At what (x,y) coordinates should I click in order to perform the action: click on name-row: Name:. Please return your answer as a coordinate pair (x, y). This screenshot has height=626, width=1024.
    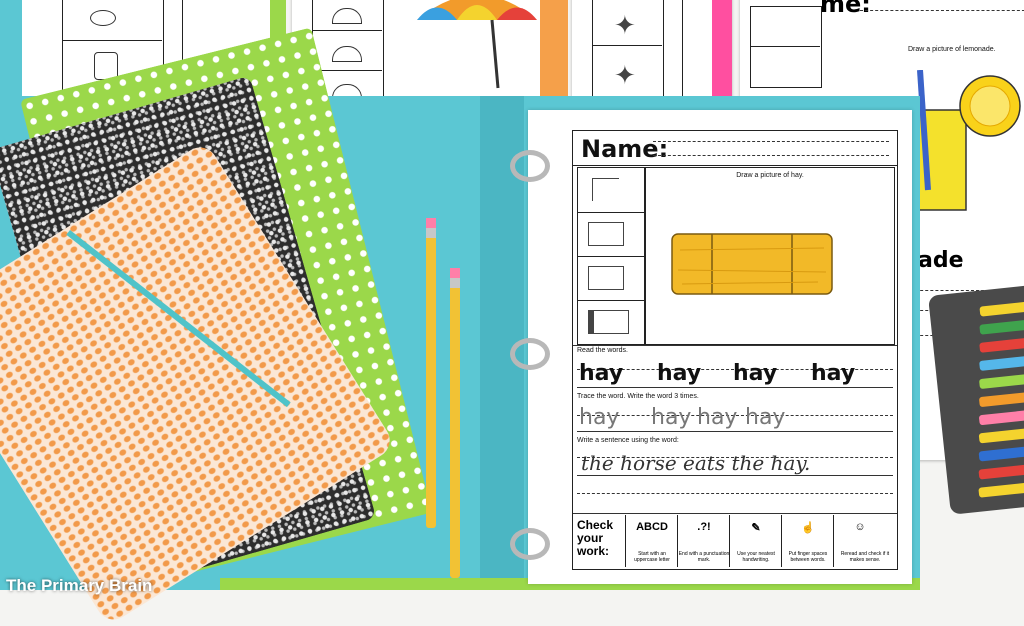
    Looking at the image, I should click on (735, 148).